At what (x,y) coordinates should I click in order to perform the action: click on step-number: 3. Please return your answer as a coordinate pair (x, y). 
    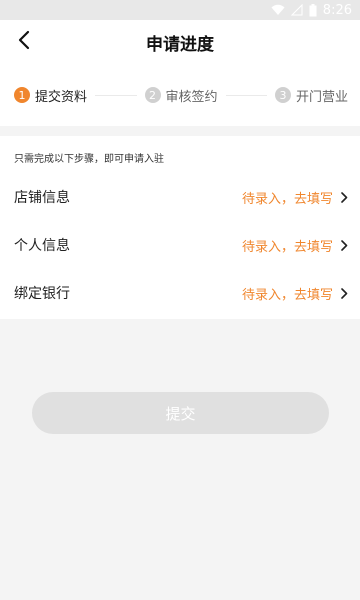
    Looking at the image, I should click on (283, 95).